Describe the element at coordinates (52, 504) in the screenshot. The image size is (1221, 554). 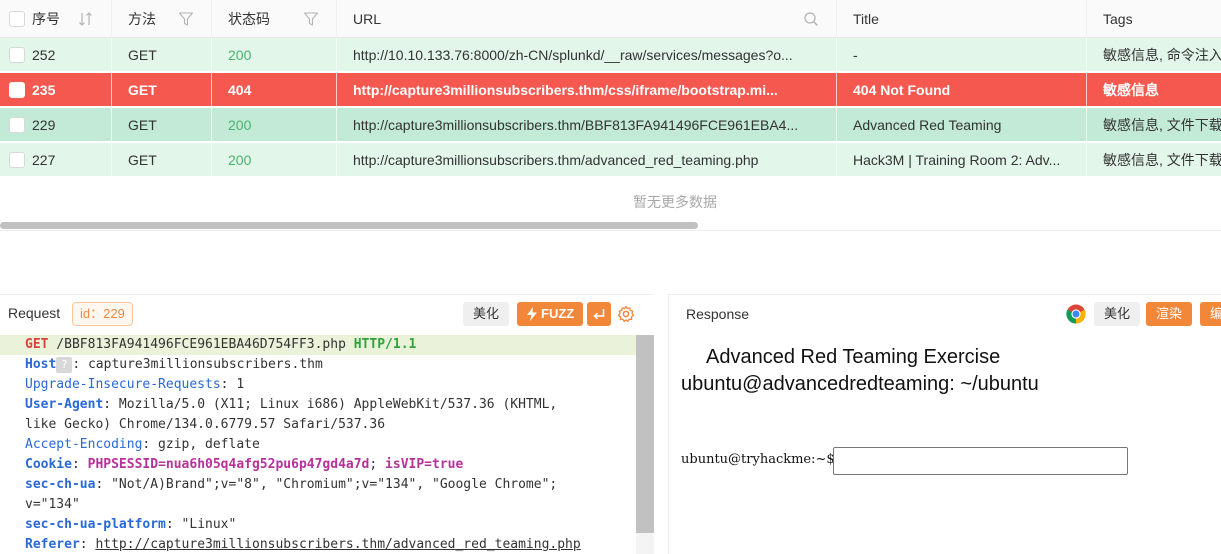
I see `header-value: v="134"` at that location.